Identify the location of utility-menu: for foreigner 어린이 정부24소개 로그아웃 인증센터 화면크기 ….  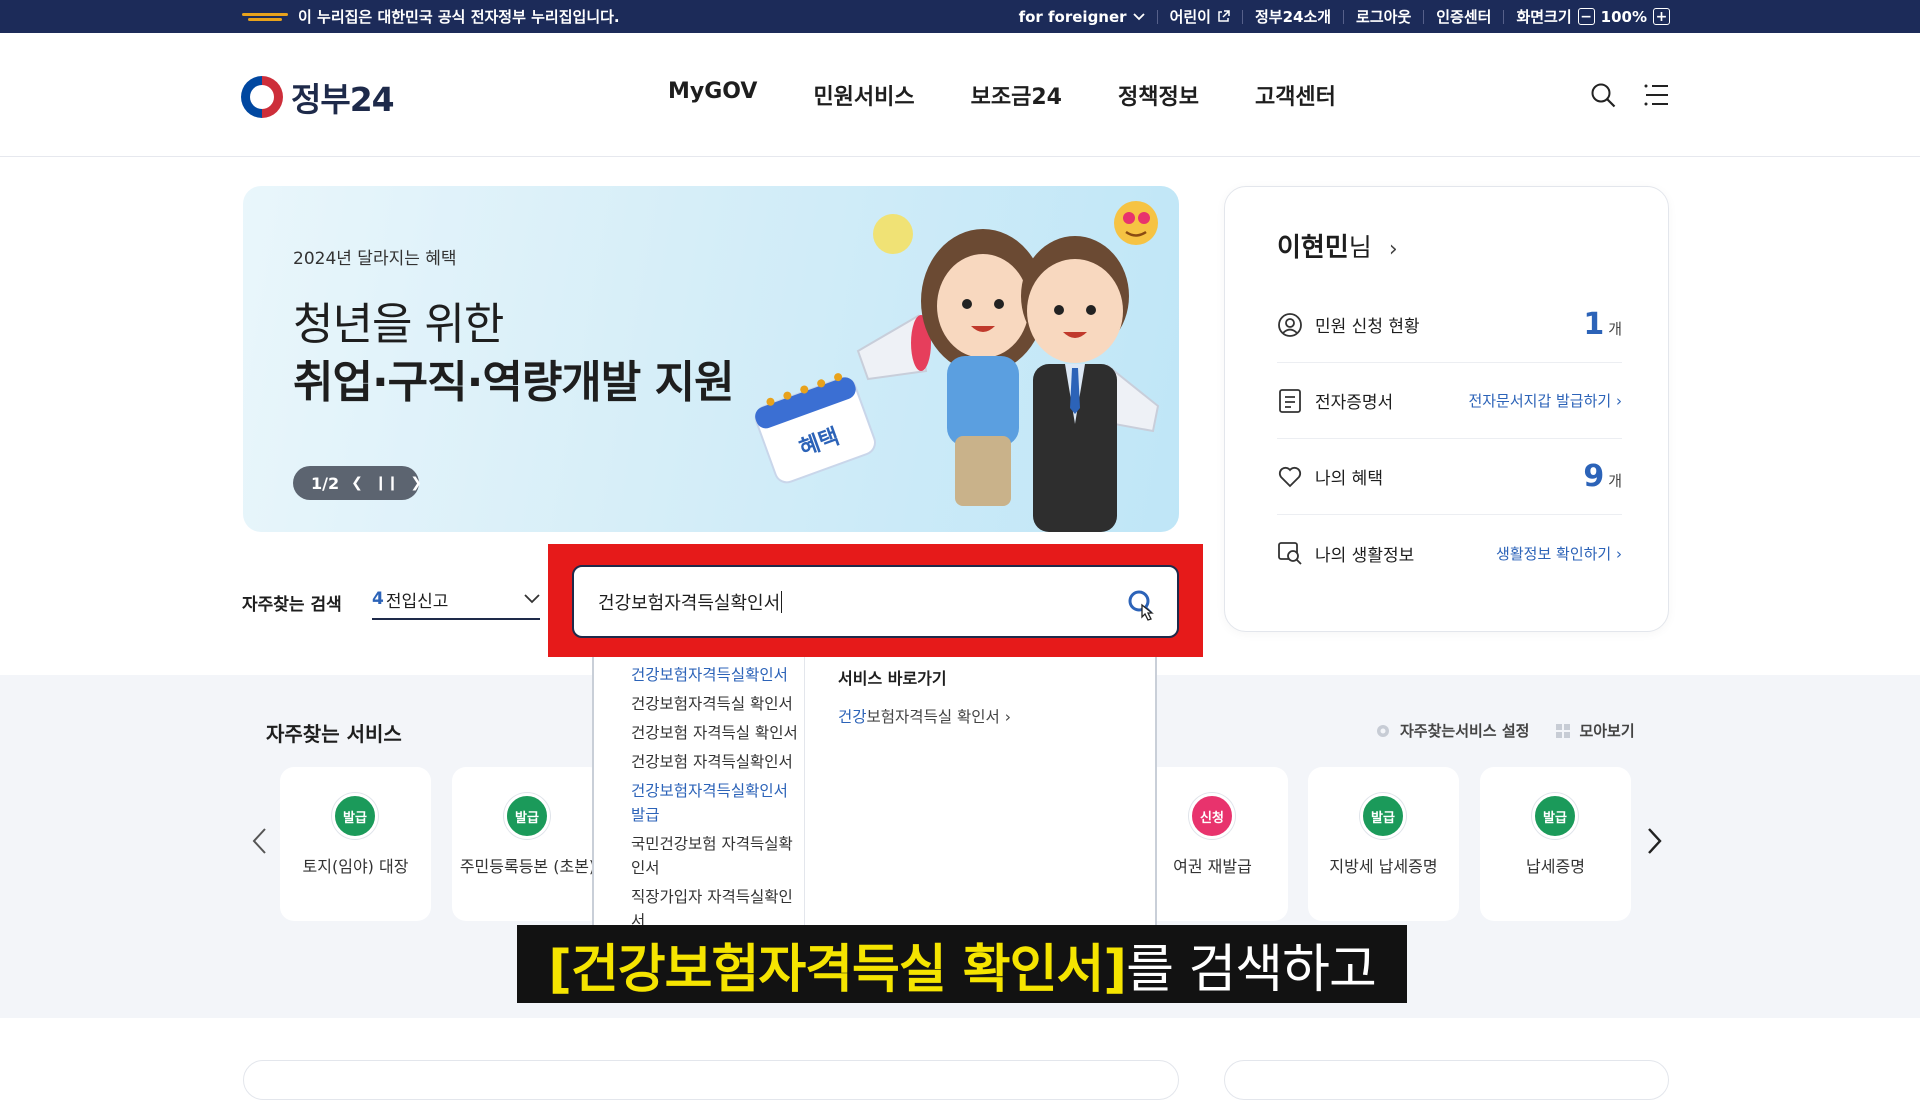
(1338, 16).